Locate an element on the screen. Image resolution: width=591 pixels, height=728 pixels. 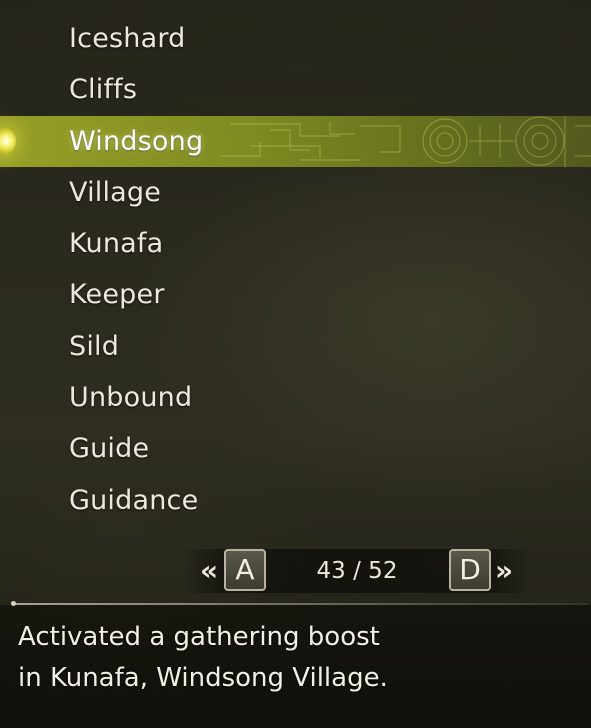
word-item-label: Guide is located at coordinates (109, 449).